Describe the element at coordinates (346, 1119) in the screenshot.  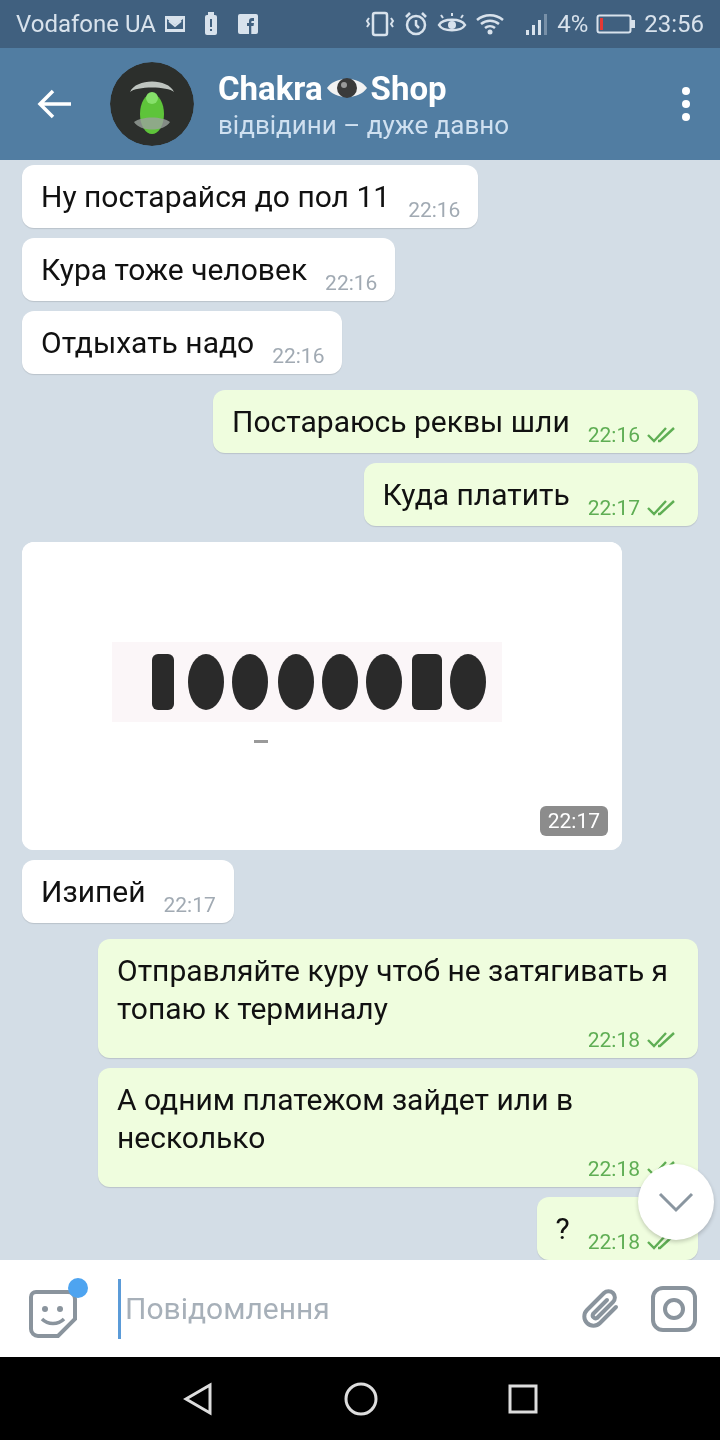
I see `message-text: А одним платежом зайдет или в несколько` at that location.